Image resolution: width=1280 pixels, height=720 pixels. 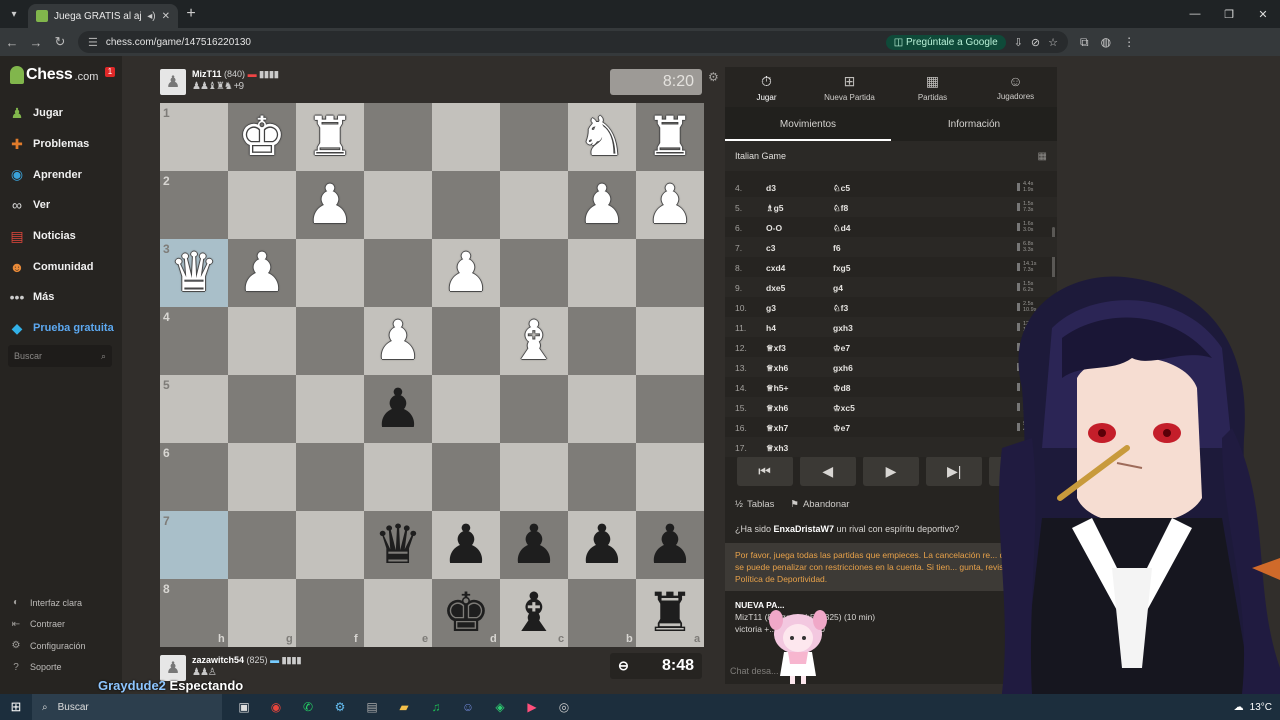 What do you see at coordinates (61, 668) in the screenshot?
I see `sidebar-footer-item: ? Soporte` at bounding box center [61, 668].